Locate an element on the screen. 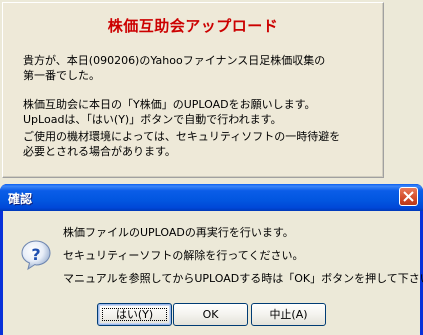 Image resolution: width=423 pixels, height=335 pixels. dialog-titlebar: 確認 is located at coordinates (211, 197).